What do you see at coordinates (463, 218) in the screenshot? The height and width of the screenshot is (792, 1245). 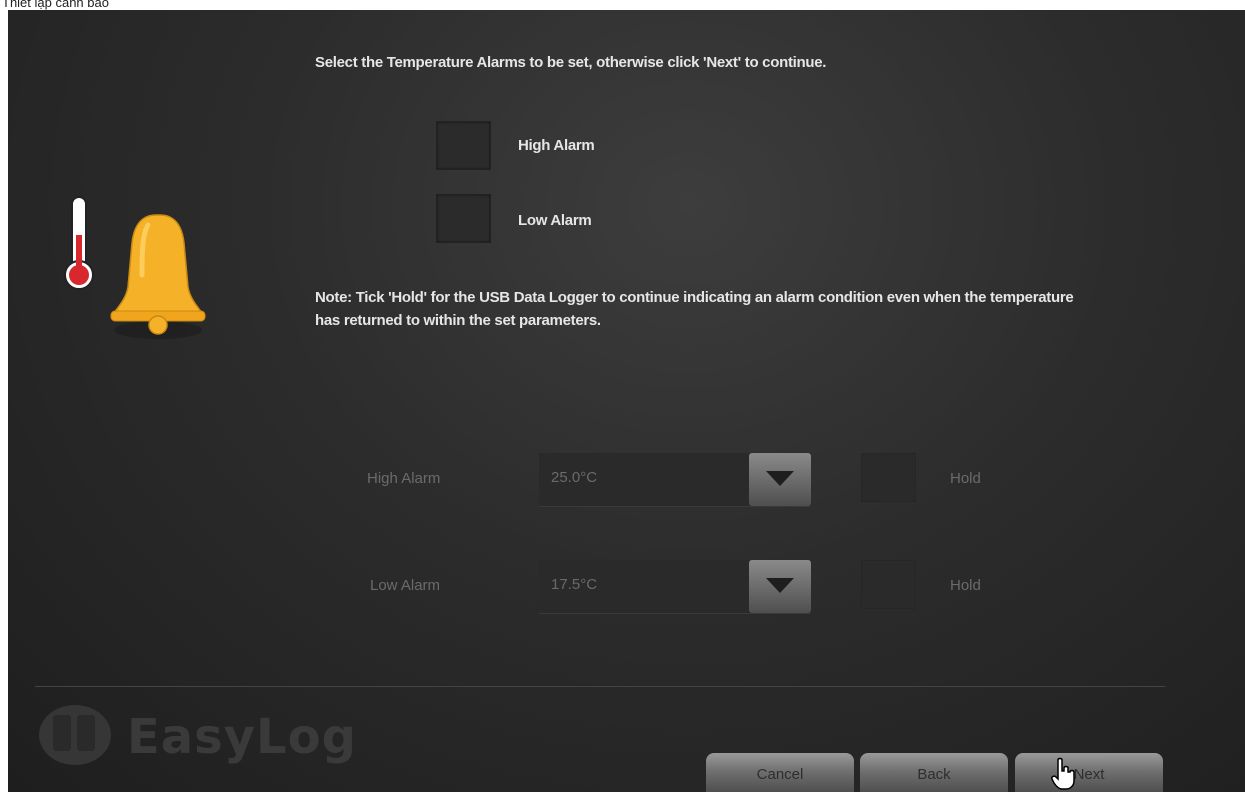 I see `low-alarm-checkbox` at bounding box center [463, 218].